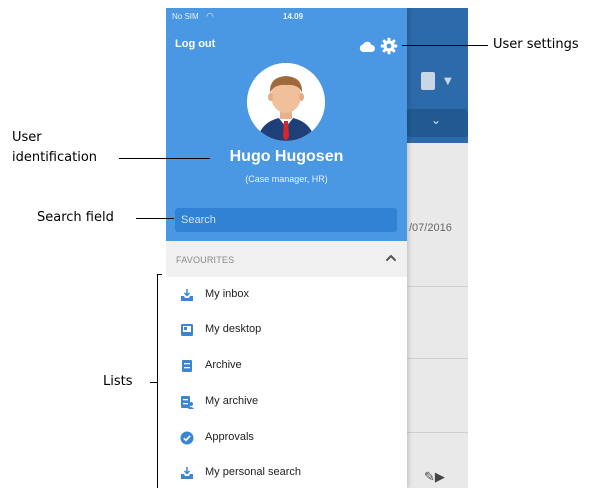  I want to click on callout-line-user-settings, so click(445, 45).